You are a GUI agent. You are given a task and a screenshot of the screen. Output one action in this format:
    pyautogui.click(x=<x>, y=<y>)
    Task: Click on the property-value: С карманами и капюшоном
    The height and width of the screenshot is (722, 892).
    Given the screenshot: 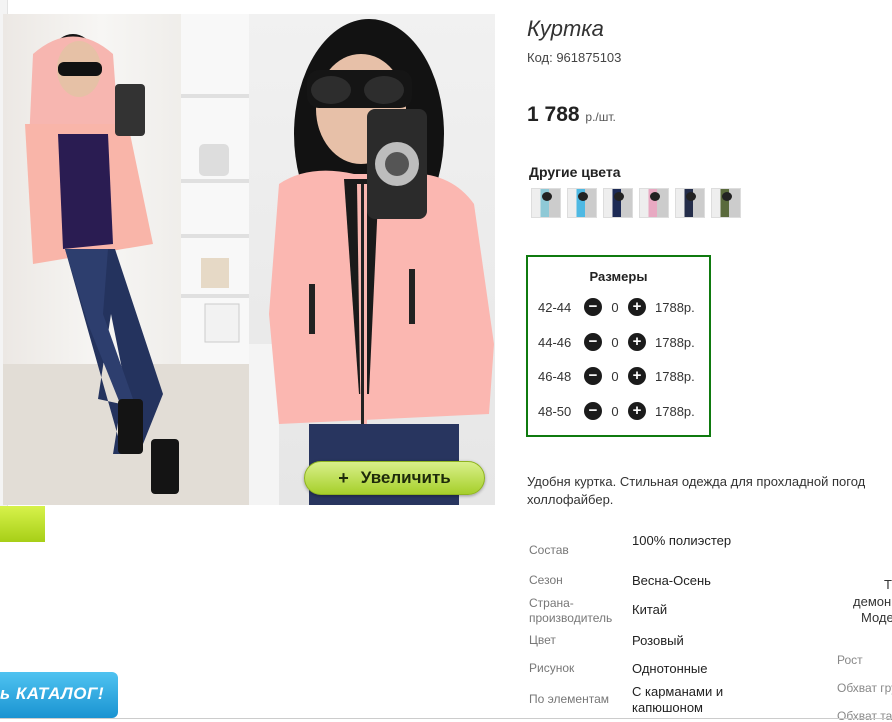 What is the action you would take?
    pyautogui.click(x=678, y=699)
    